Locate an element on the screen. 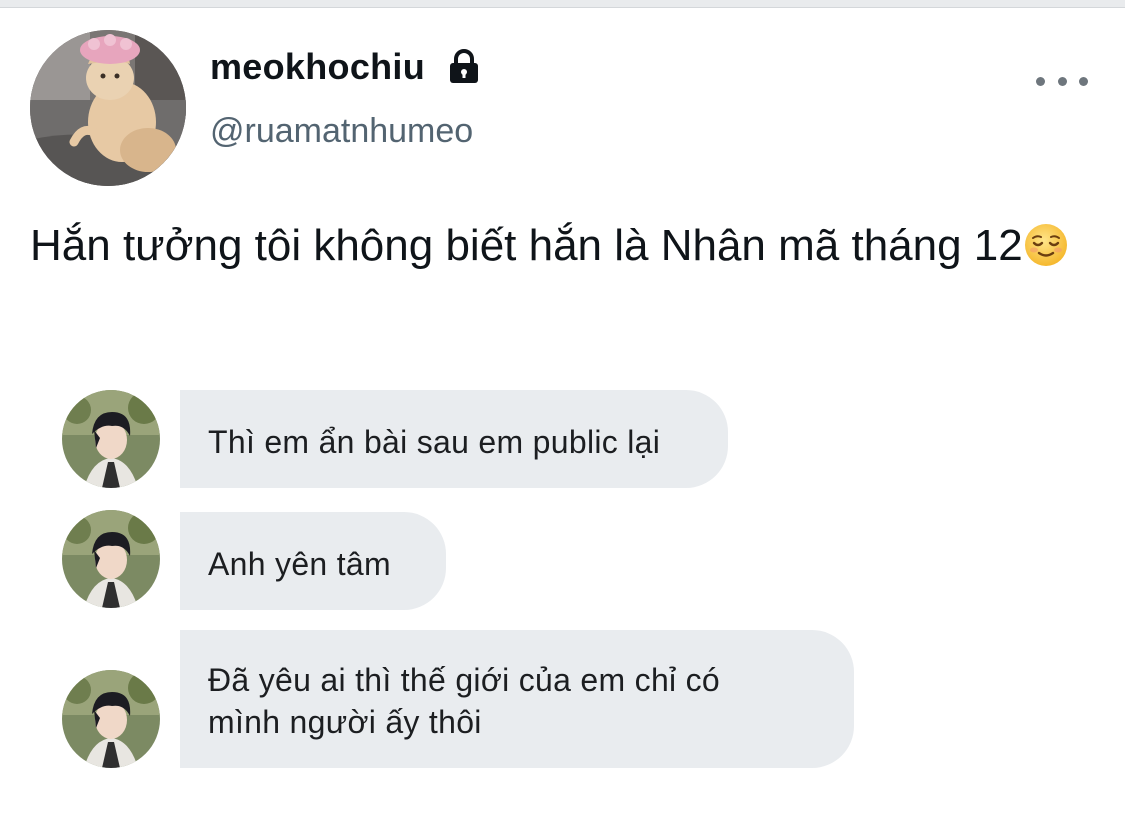  message-bubble: Anh yên tâm is located at coordinates (313, 561).